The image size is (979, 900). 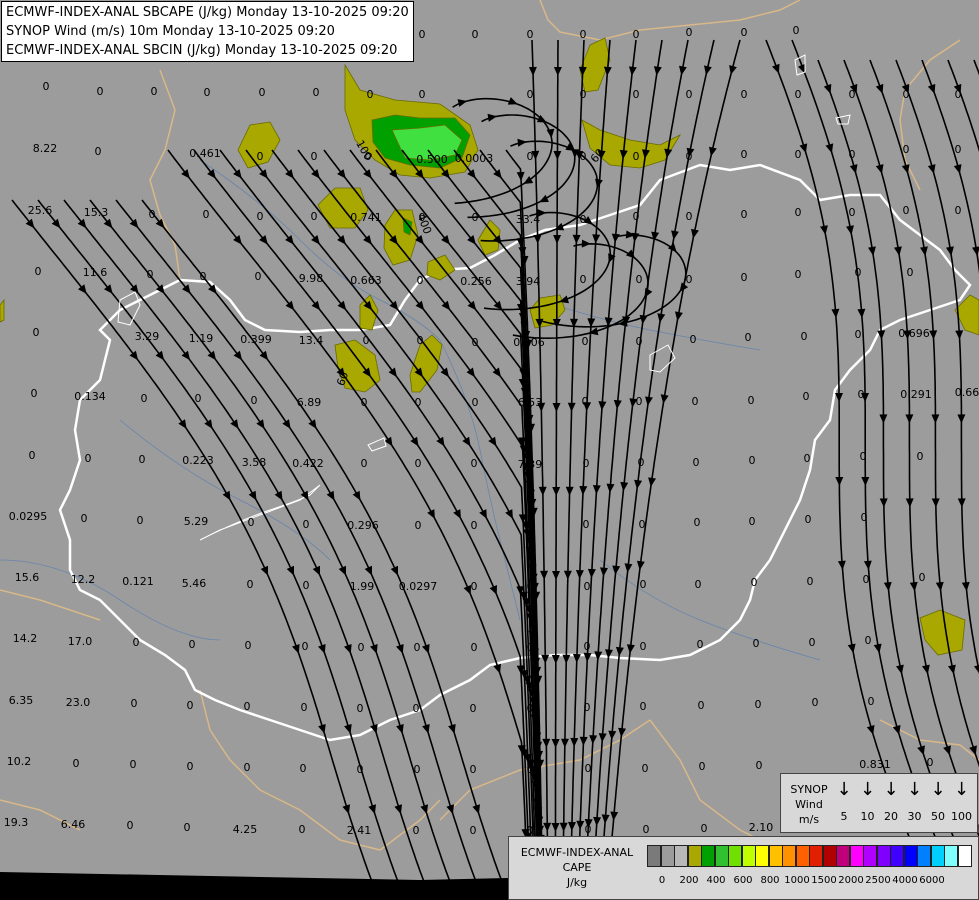 I want to click on cape-scale-label: 200, so click(x=689, y=880).